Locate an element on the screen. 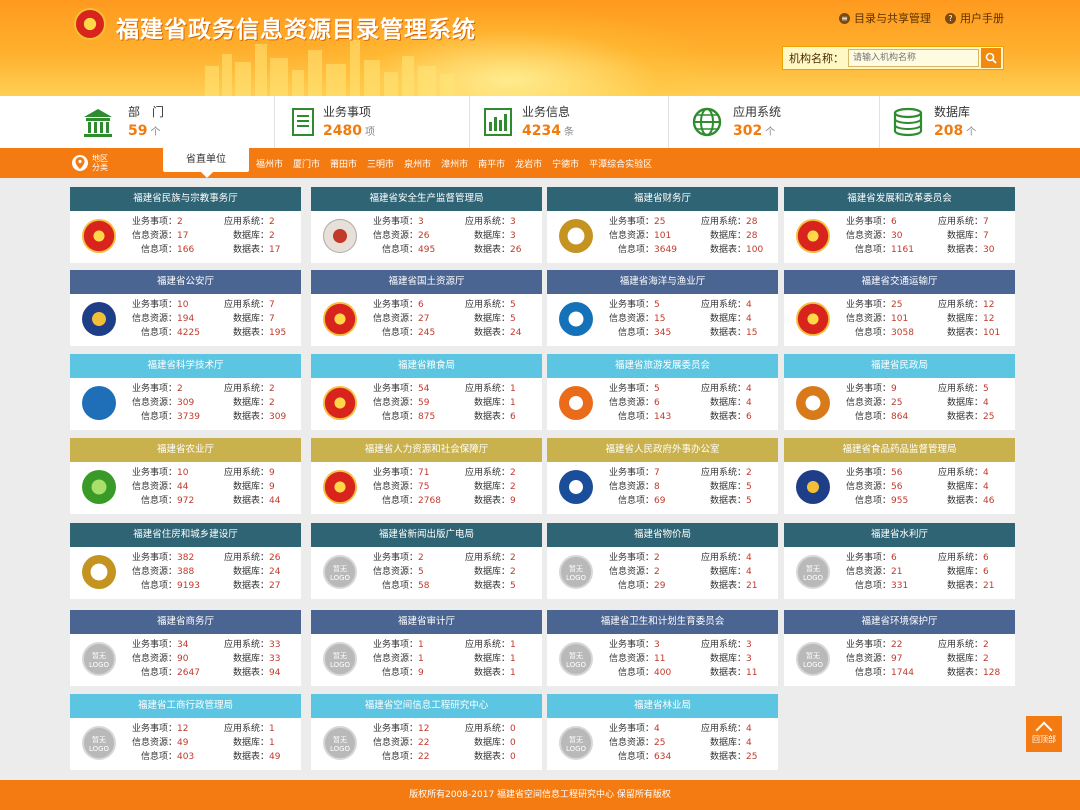  department-card-title: 福建省公安厅 is located at coordinates (185, 282).